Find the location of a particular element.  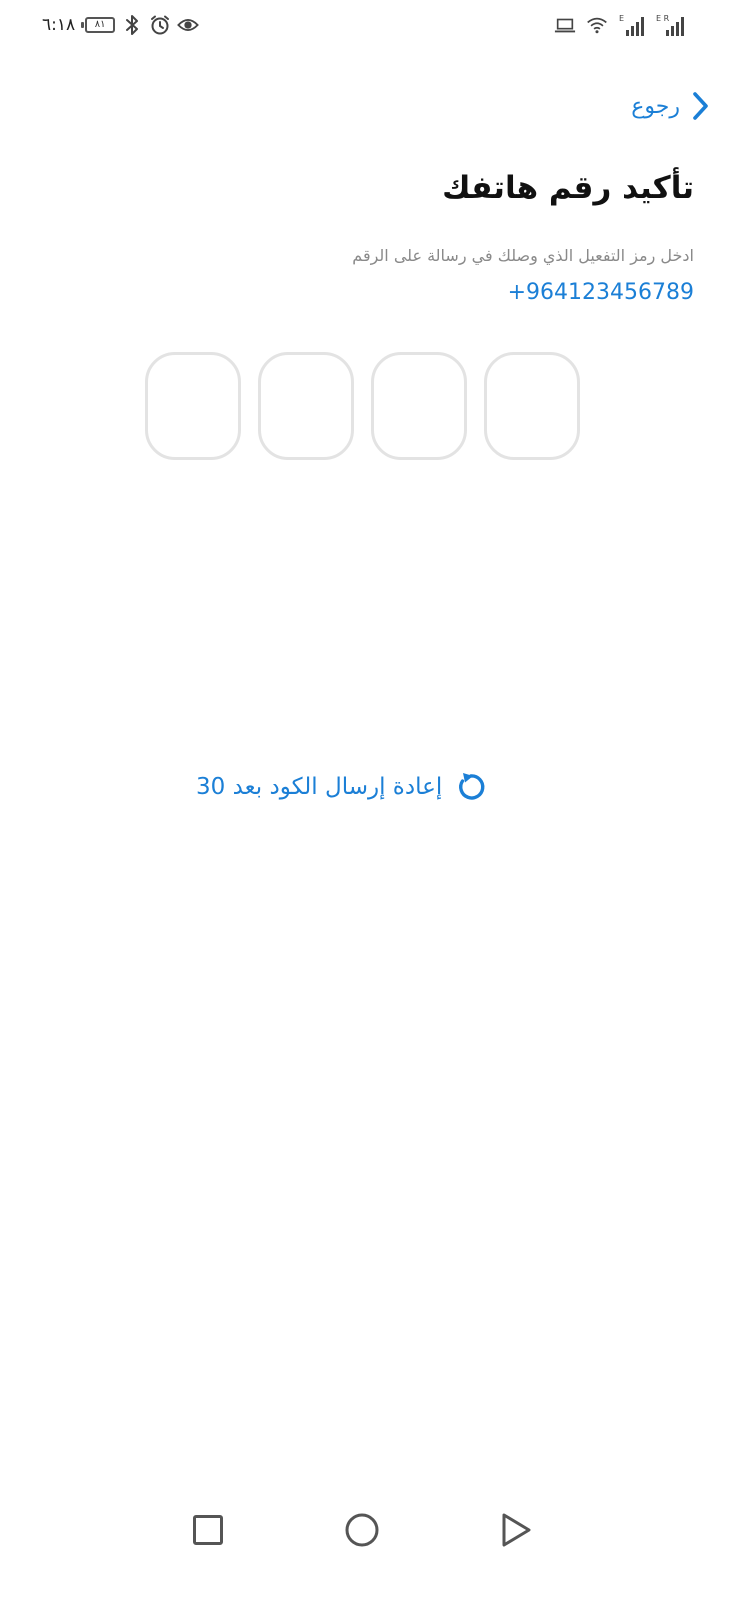

status-bar-right: E E R is located at coordinates (620, 25).